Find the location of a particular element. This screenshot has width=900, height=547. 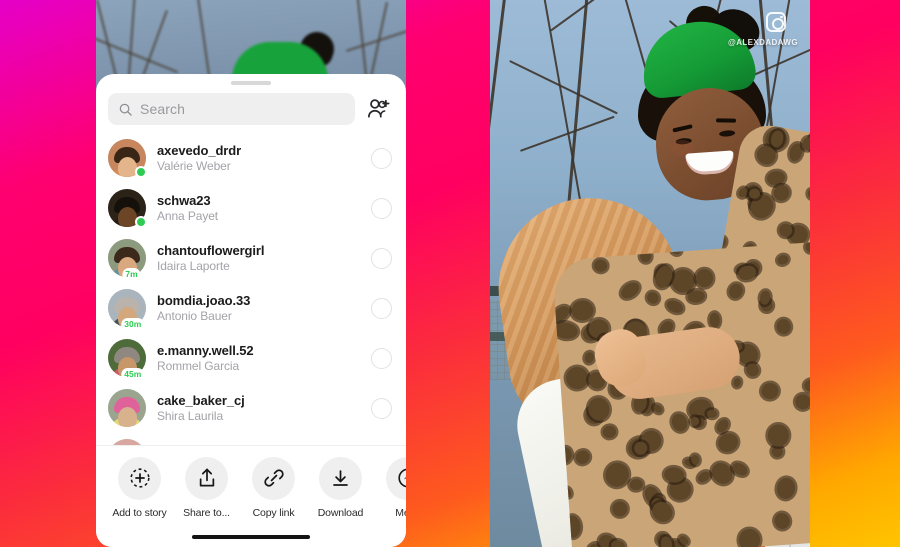

contact-row: 7m chantouflowergirl Idaira Laporte is located at coordinates (251, 258).